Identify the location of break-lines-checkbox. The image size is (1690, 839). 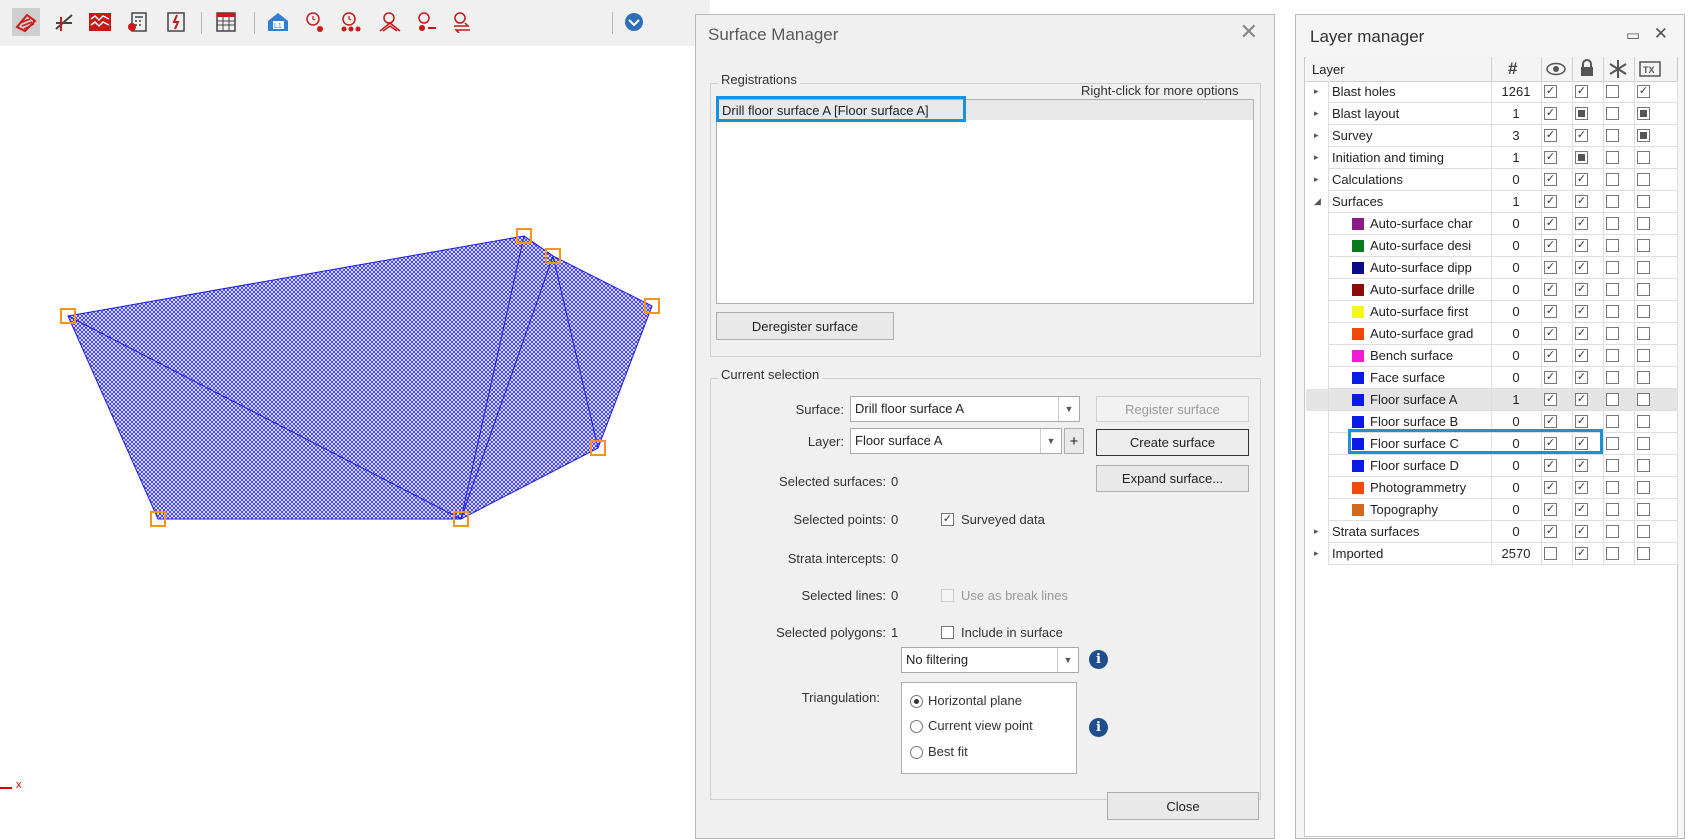
(947, 595).